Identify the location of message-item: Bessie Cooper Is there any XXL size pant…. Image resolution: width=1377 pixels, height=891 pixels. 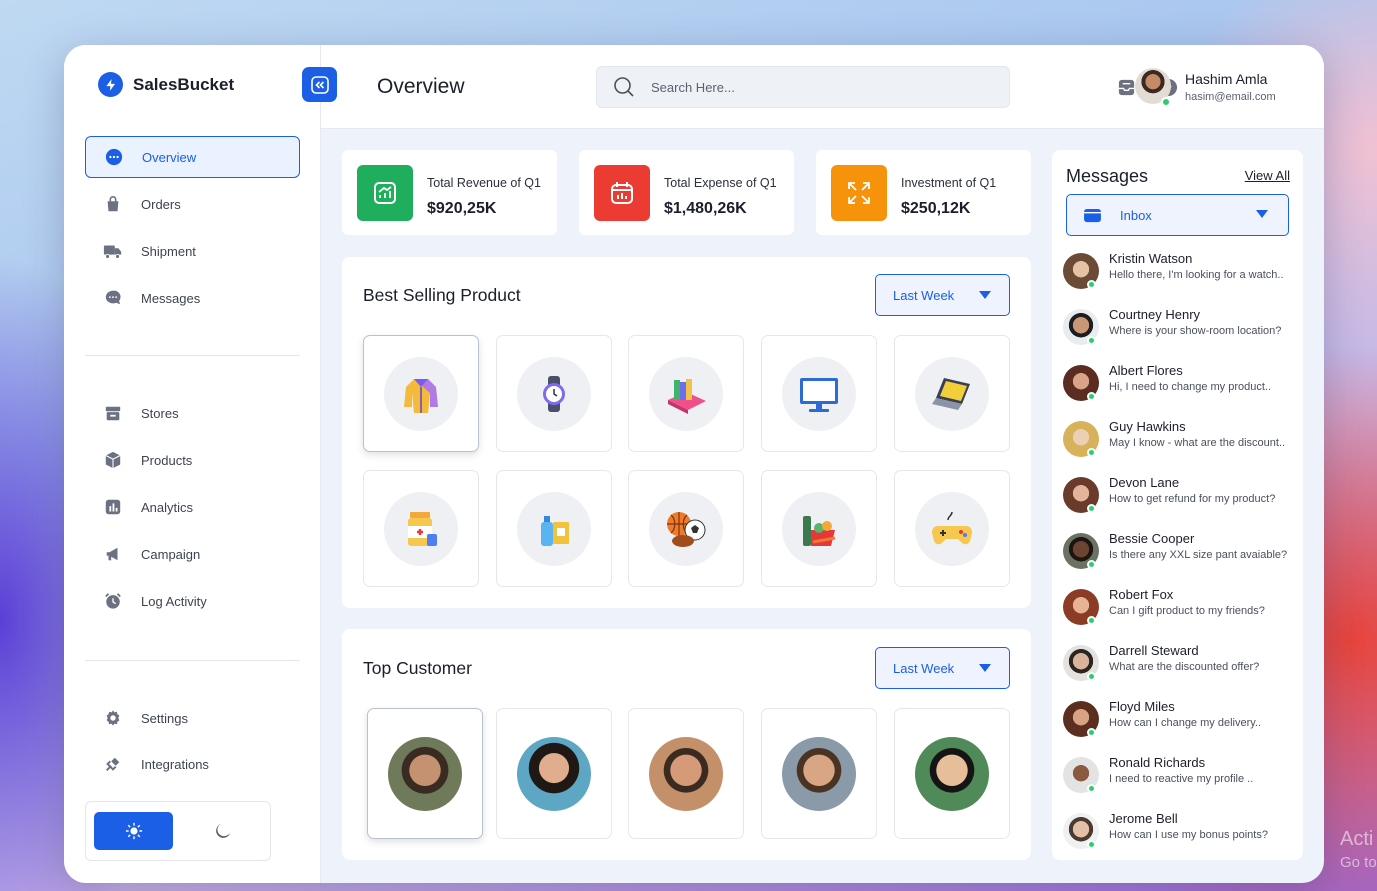
(1180, 554).